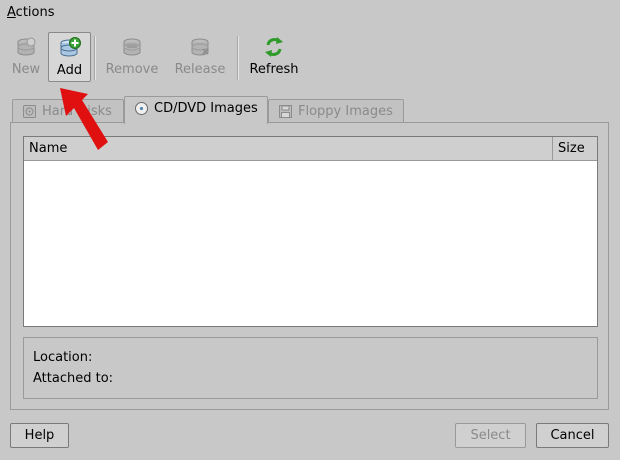 This screenshot has height=460, width=620. I want to click on location-label: Location:, so click(63, 357).